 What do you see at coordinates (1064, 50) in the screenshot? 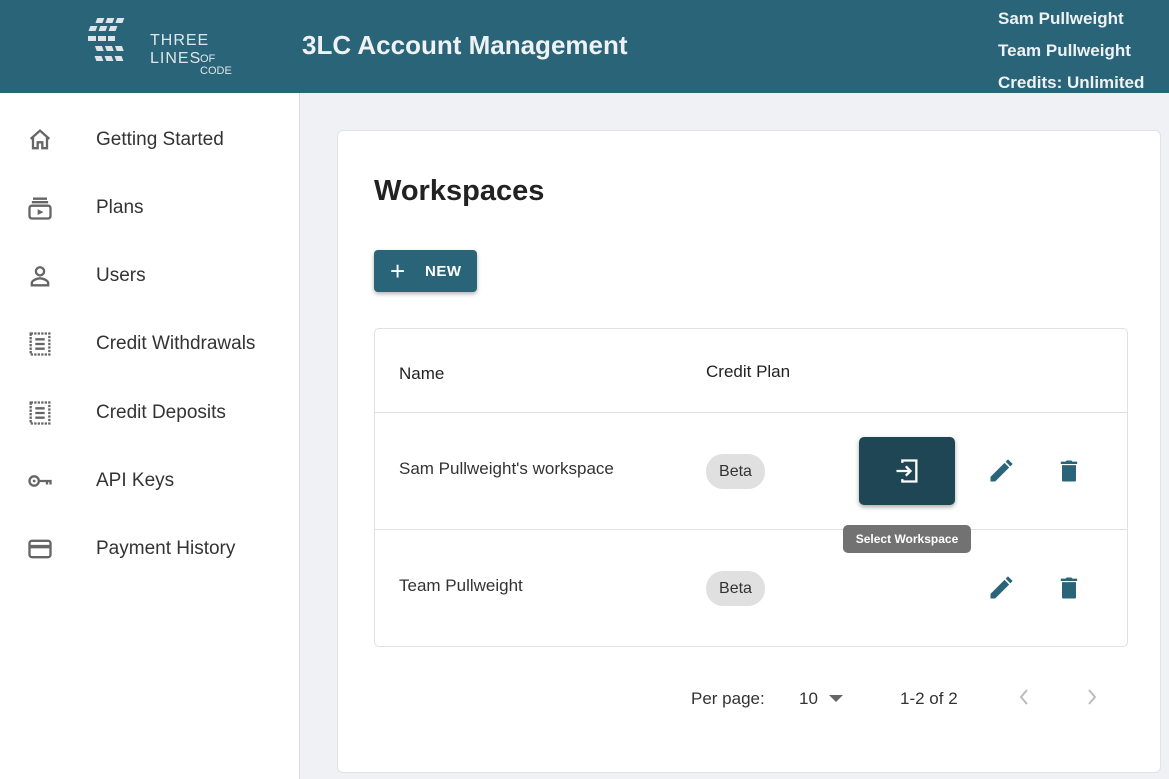
I see `team-name: Team Pullweight` at bounding box center [1064, 50].